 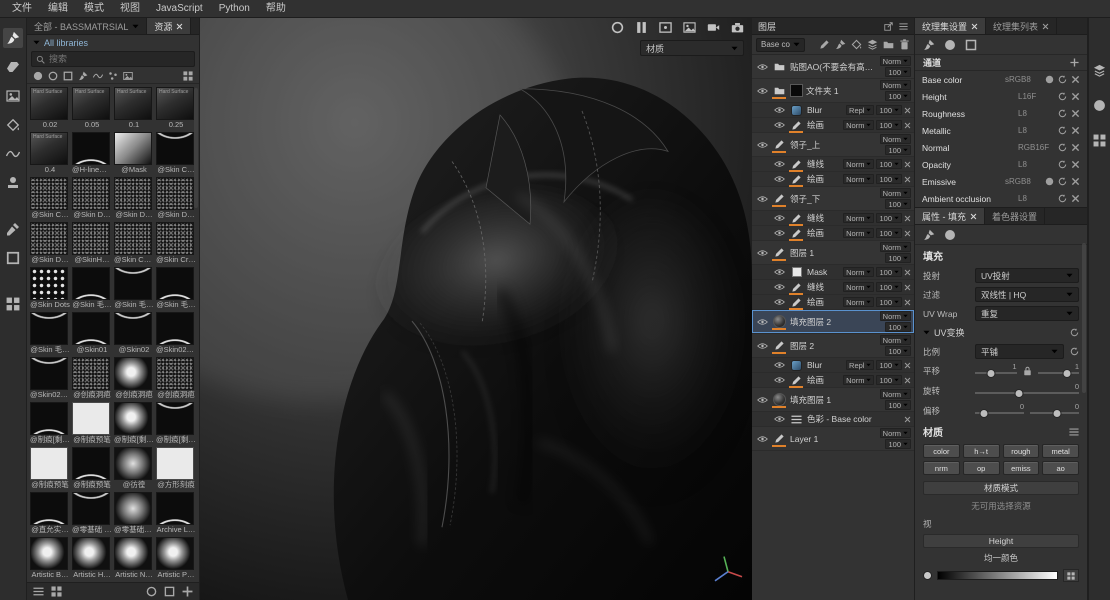 I want to click on asset-item: @Skin01, so click(x=92, y=333).